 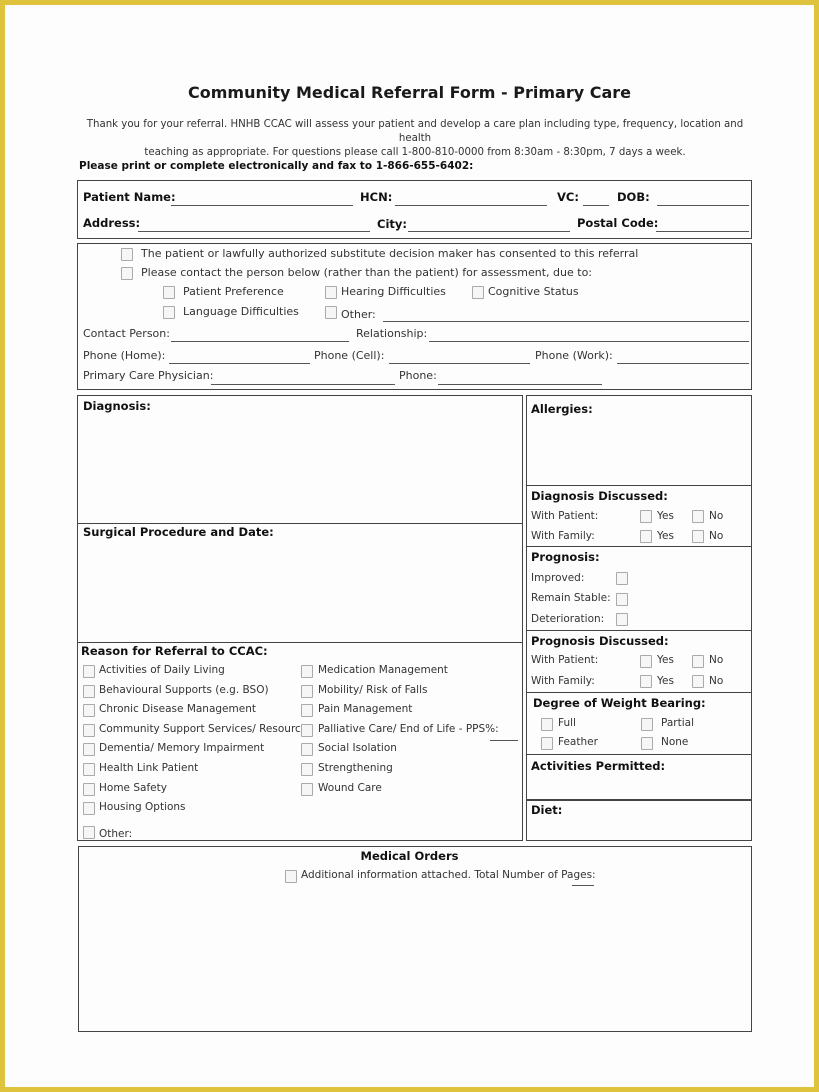 What do you see at coordinates (622, 619) in the screenshot?
I see `prognosis-deterioration-checkbox` at bounding box center [622, 619].